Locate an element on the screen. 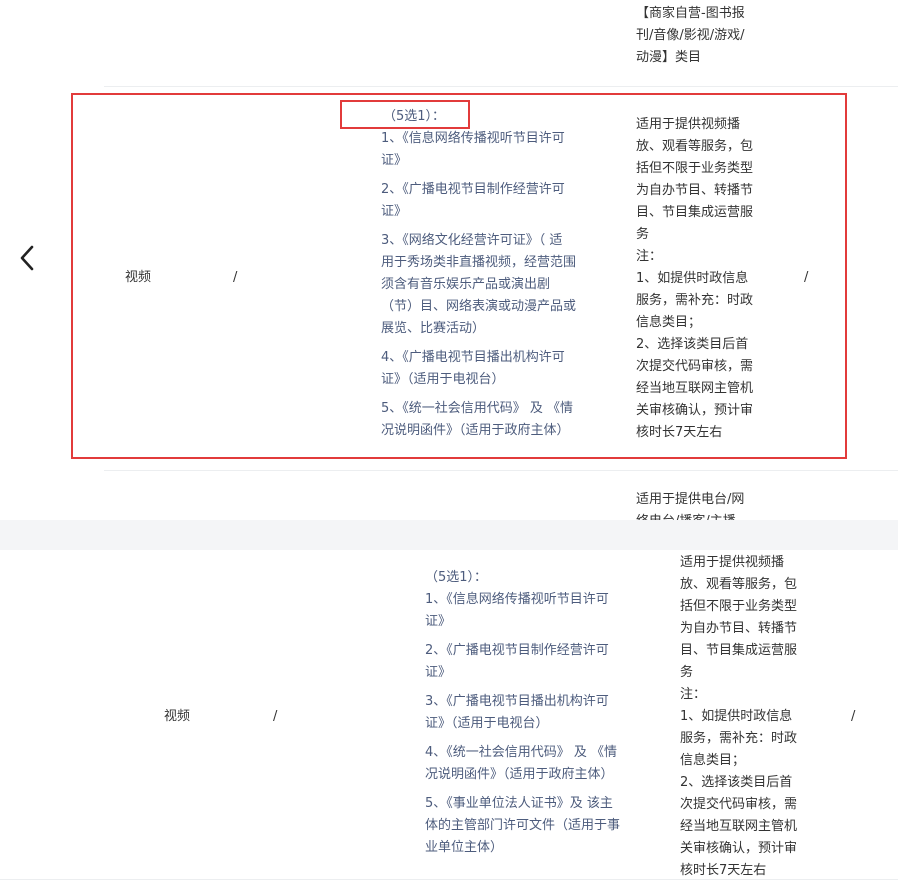  next-partial-description: 适用于提供电台/网 络电台/播客/主播 is located at coordinates (690, 506).